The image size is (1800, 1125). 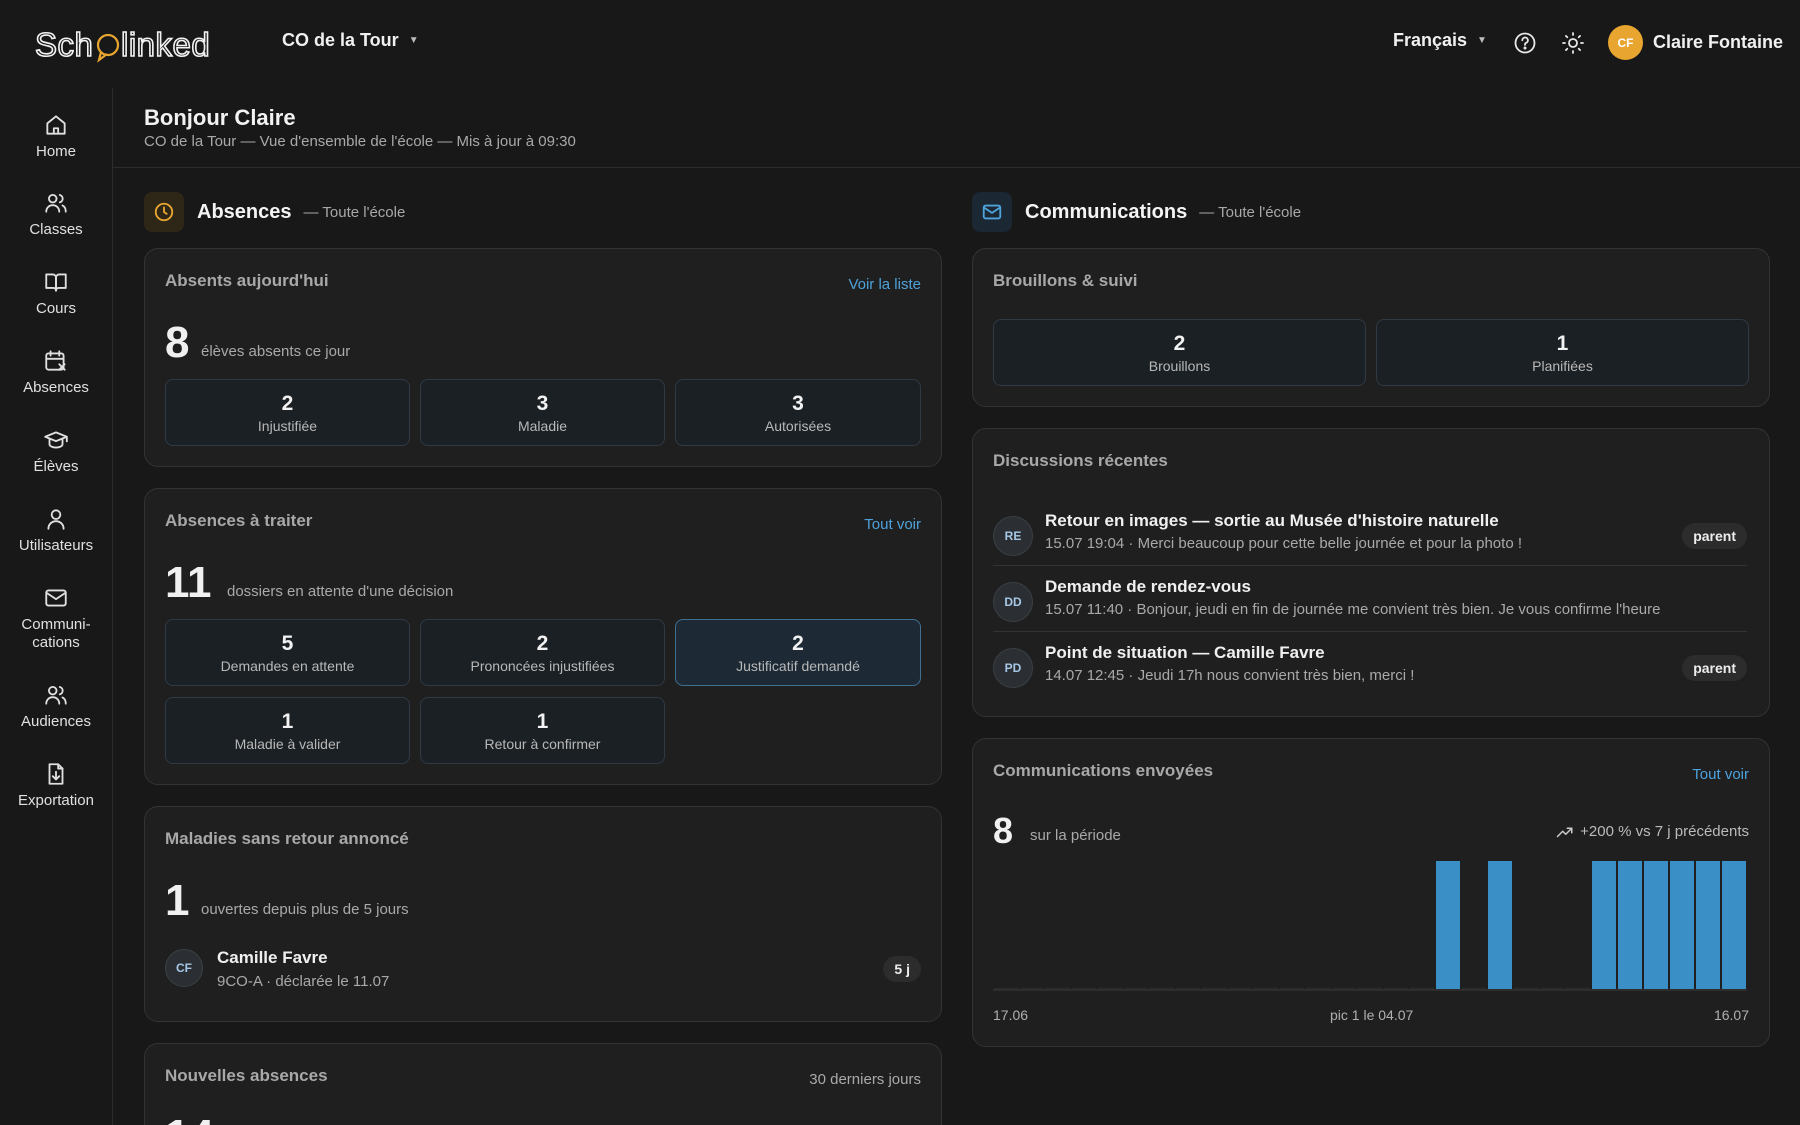 I want to click on user-menu: CF Claire Fontaine, so click(x=1695, y=42).